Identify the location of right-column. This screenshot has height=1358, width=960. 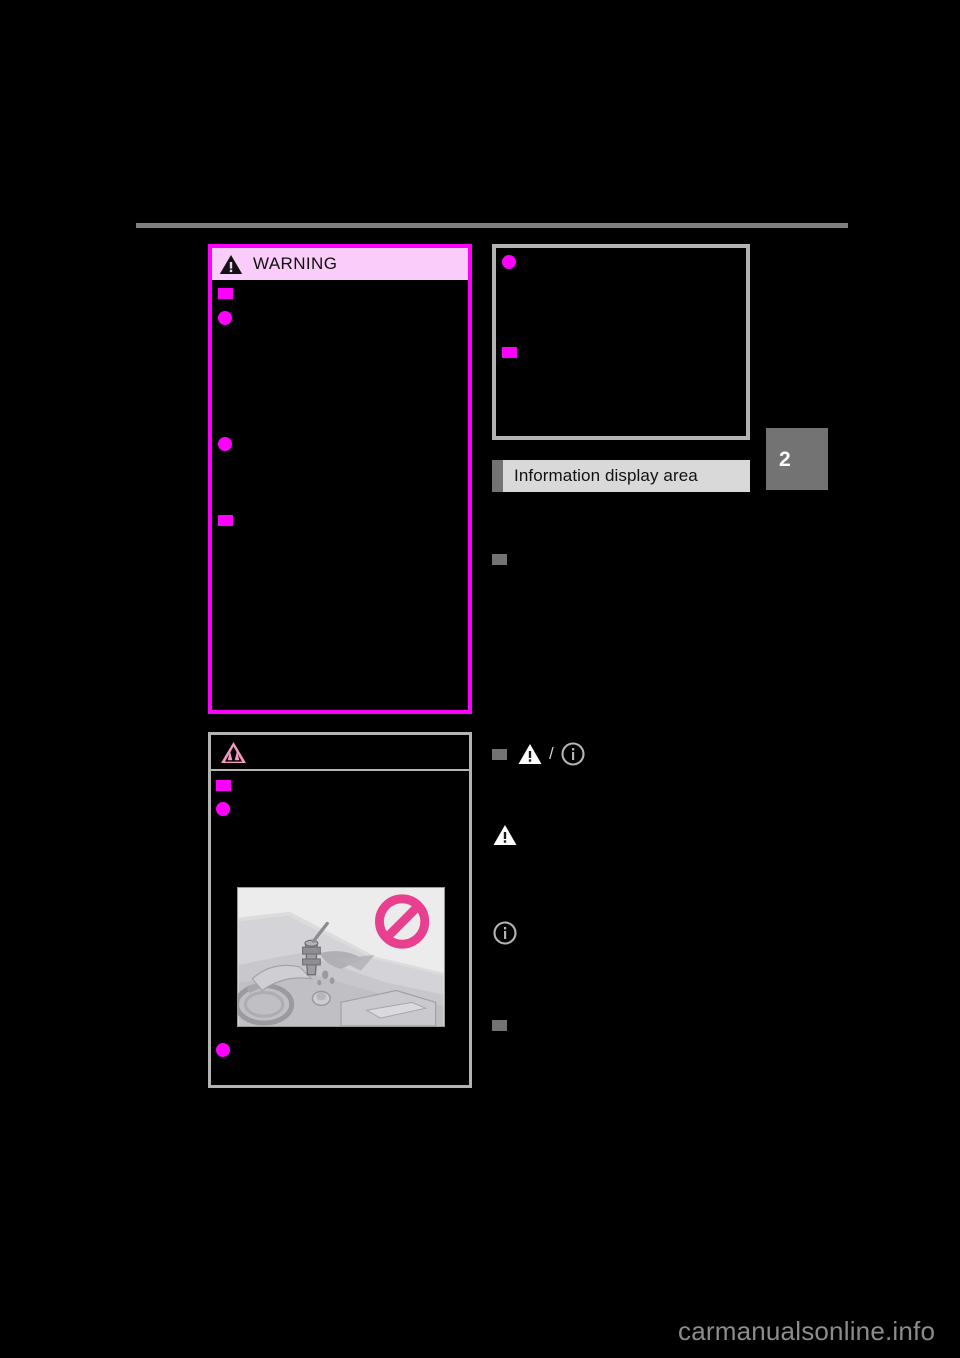
(621, 342).